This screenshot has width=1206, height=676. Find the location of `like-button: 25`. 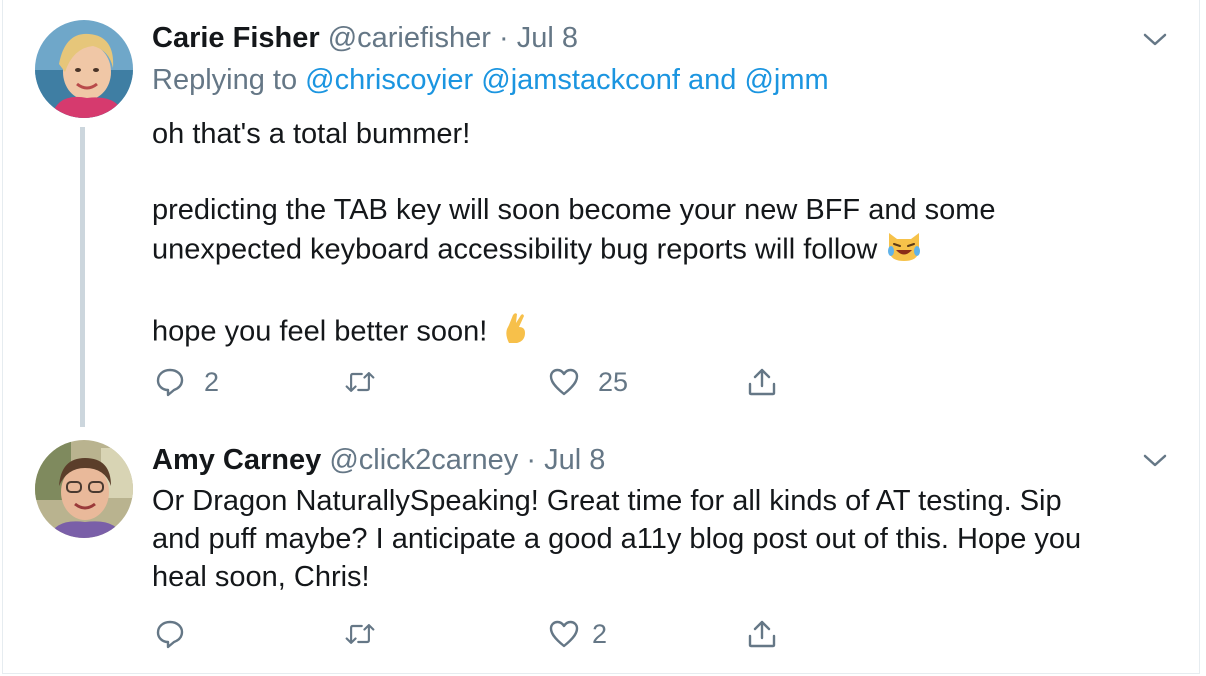

like-button: 25 is located at coordinates (588, 382).